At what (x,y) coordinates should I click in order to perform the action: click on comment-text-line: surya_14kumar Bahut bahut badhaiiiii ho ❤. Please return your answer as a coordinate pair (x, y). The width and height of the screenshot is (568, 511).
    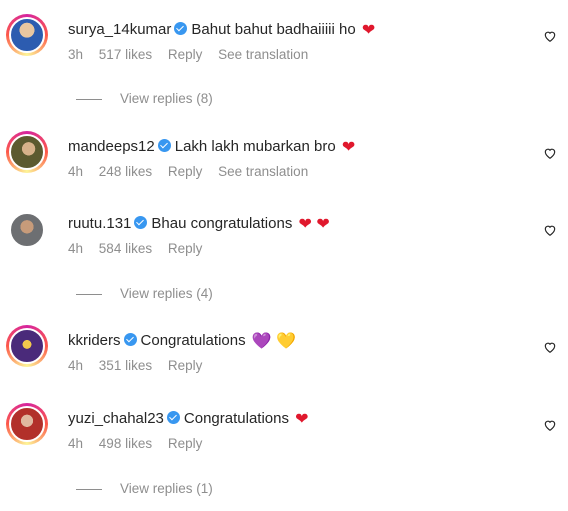
    Looking at the image, I should click on (221, 30).